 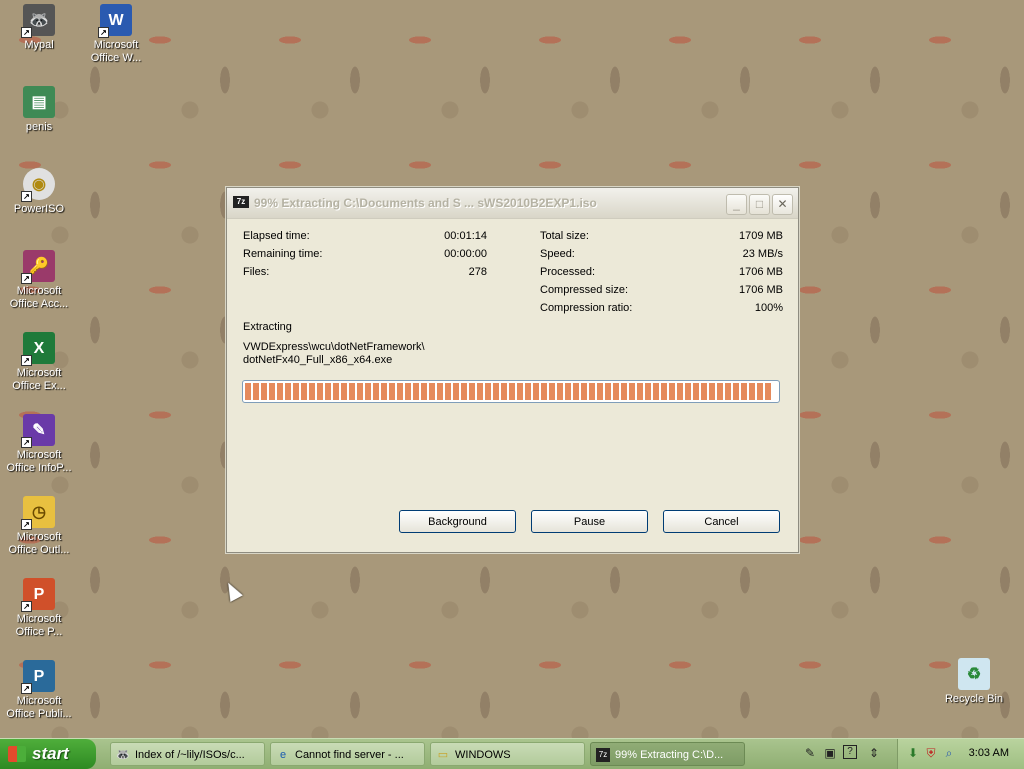 I want to click on image-file-icon: ▤, so click(x=39, y=102).